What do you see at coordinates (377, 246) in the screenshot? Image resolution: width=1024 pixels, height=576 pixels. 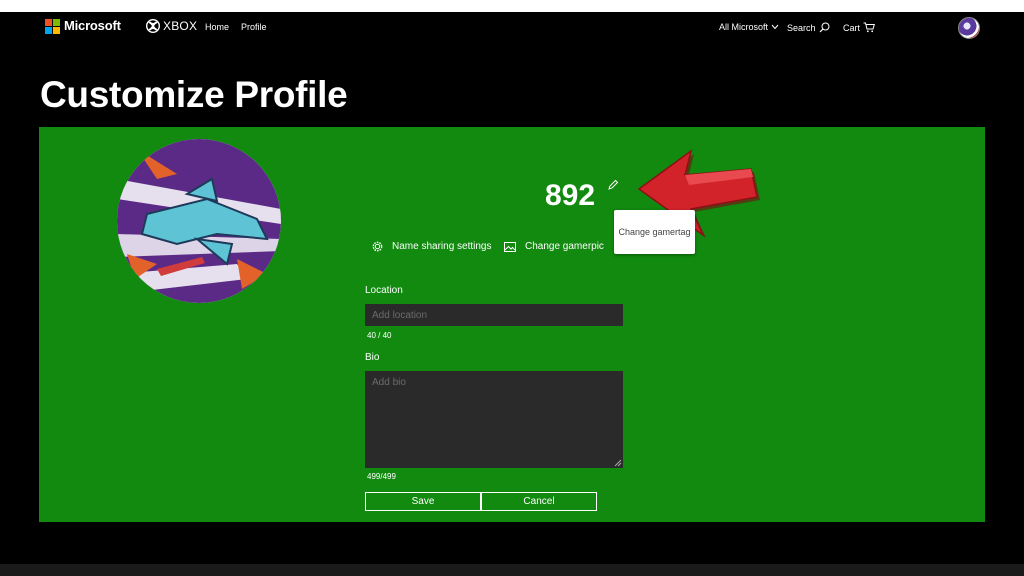 I see `gear-icon` at bounding box center [377, 246].